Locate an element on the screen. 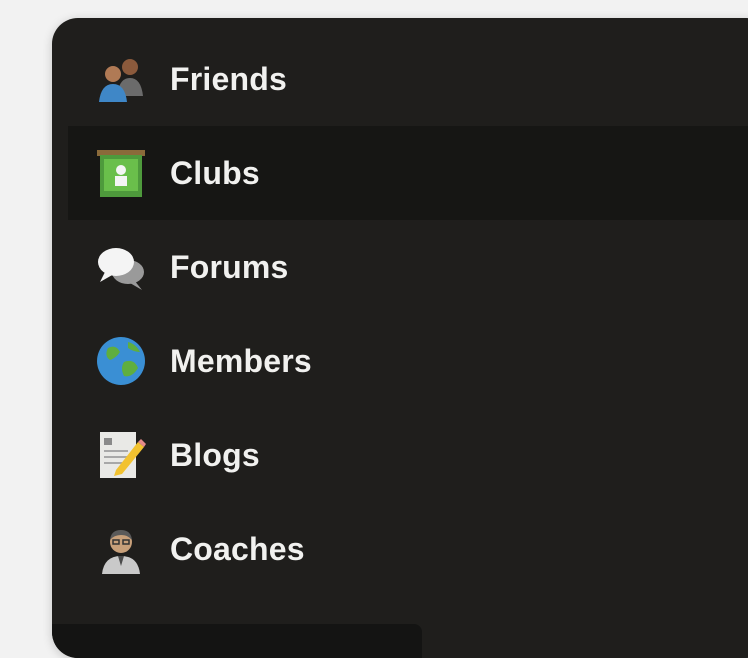 The image size is (748, 658). members-globe-icon is located at coordinates (121, 361).